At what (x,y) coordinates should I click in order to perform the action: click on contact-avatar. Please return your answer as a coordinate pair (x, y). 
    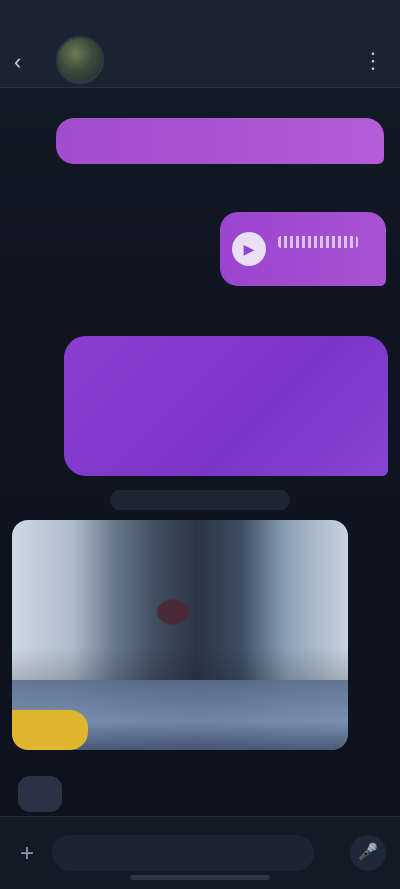
    Looking at the image, I should click on (80, 60).